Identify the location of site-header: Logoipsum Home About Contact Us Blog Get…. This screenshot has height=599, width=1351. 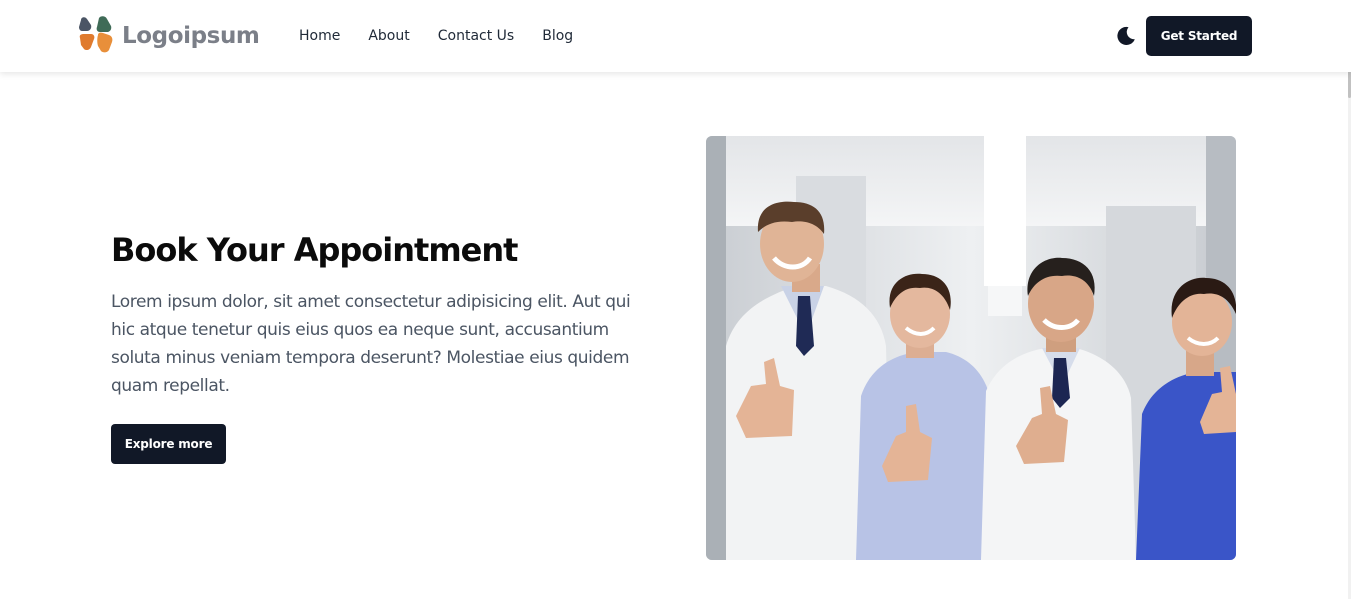
(675, 36).